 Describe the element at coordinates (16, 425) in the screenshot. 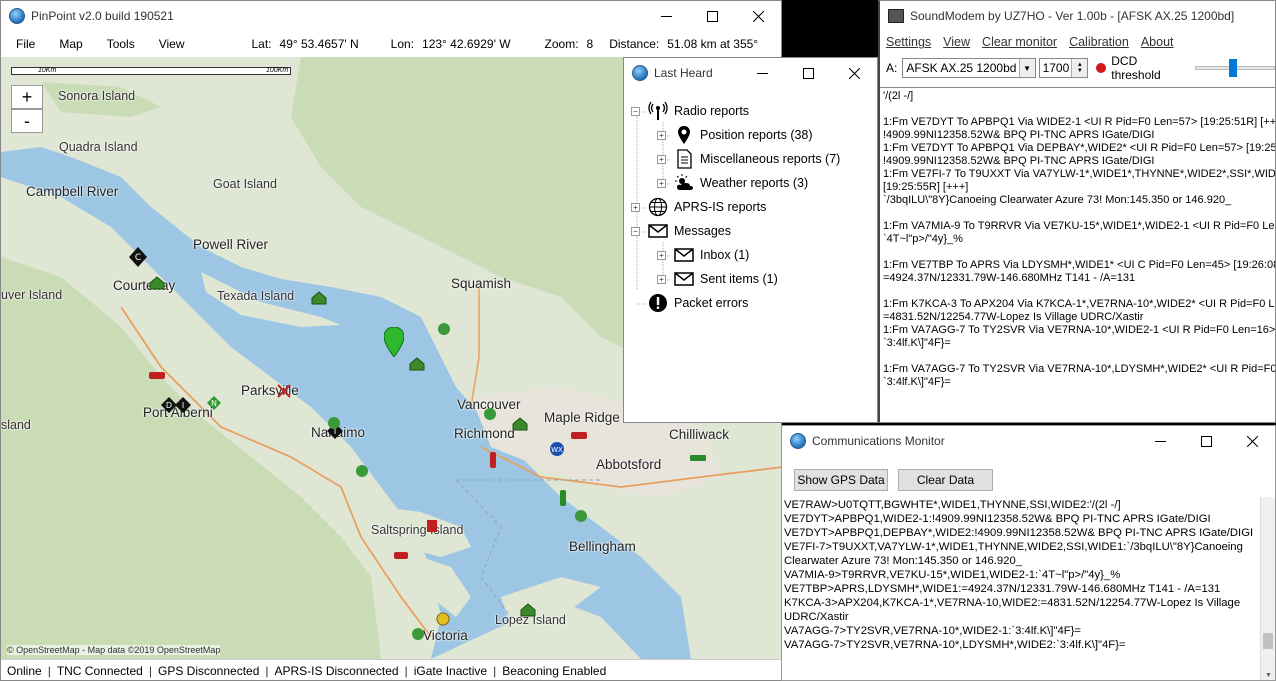

I see `map-label-island: sland` at that location.